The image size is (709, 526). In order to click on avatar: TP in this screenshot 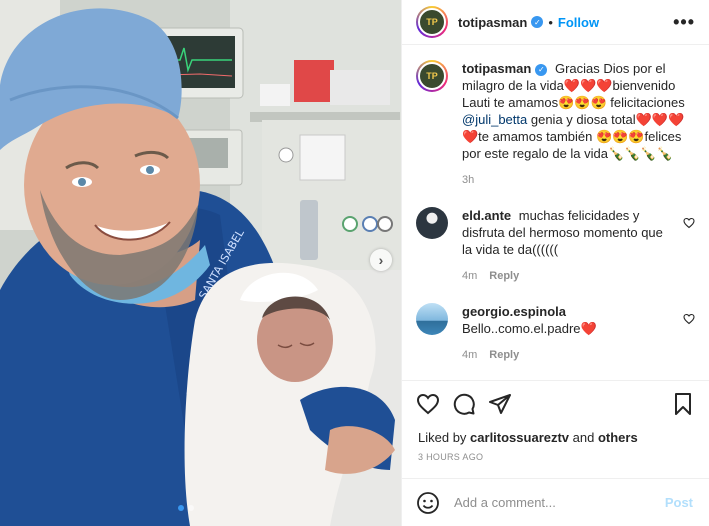, I will do `click(432, 22)`.